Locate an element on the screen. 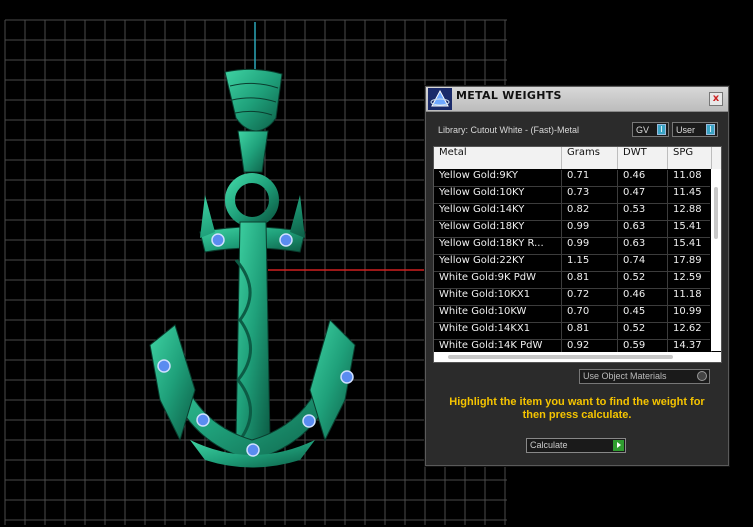 The image size is (753, 527). library-label: Library: Cutout White - (Fast)-Metal is located at coordinates (509, 130).